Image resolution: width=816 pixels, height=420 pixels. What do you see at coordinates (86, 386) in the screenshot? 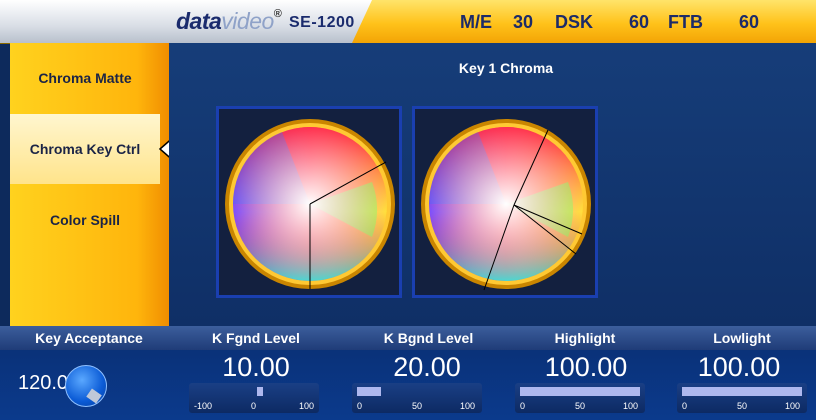
I see `key-acceptance-knob` at bounding box center [86, 386].